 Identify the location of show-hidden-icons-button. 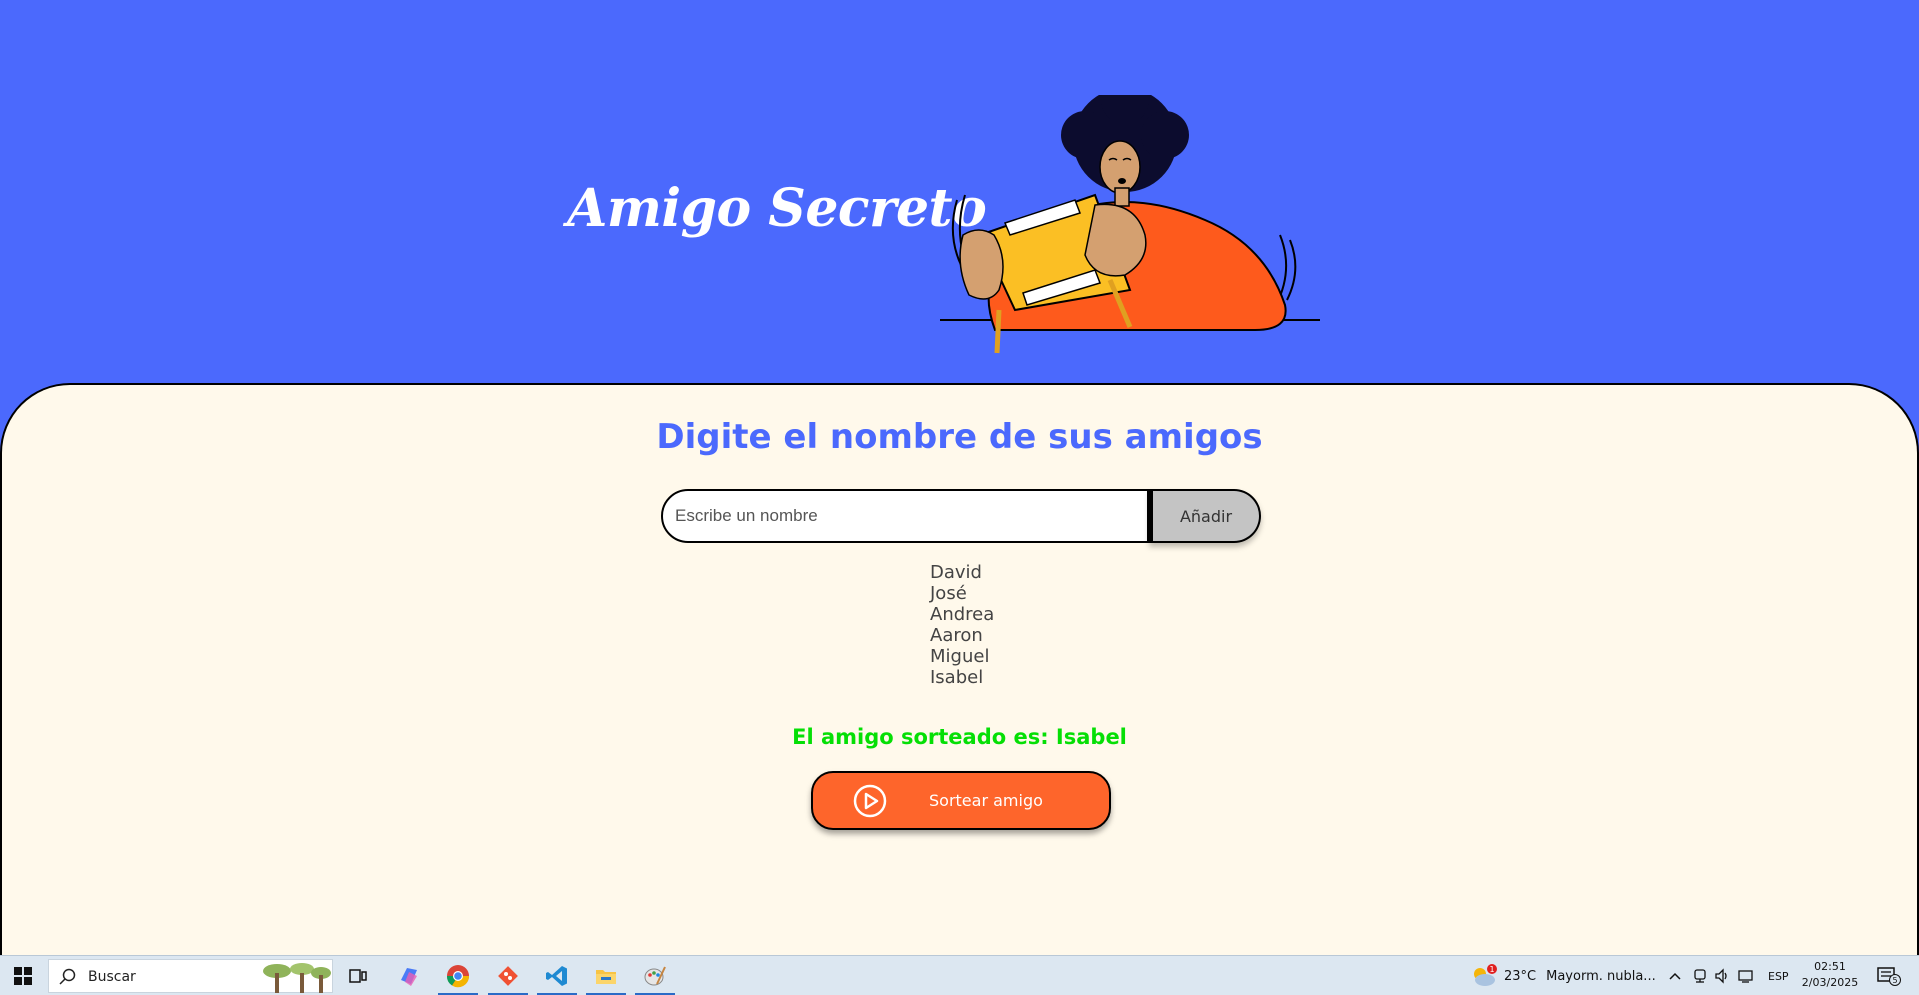
(1675, 975).